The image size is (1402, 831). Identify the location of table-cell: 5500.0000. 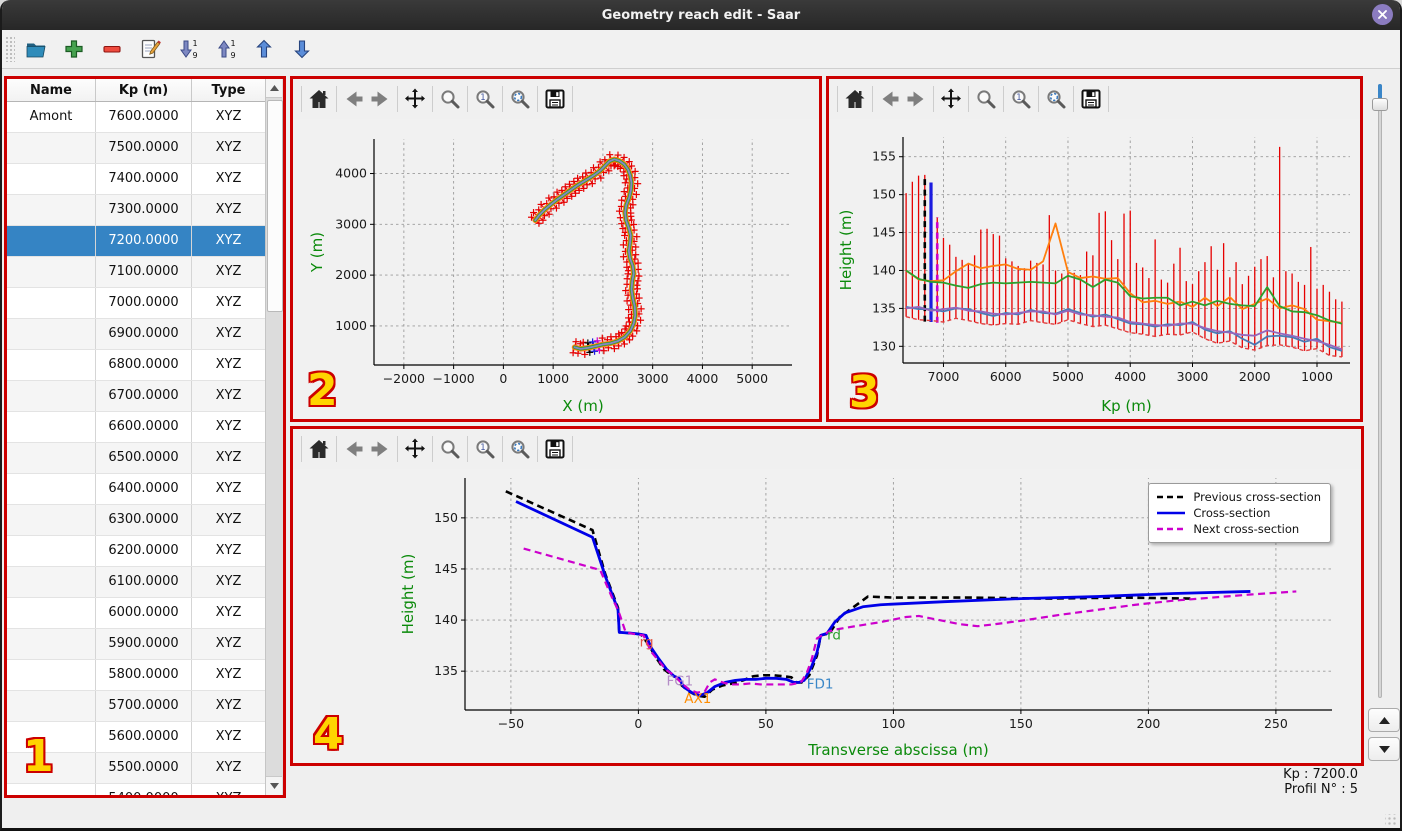
(144, 768).